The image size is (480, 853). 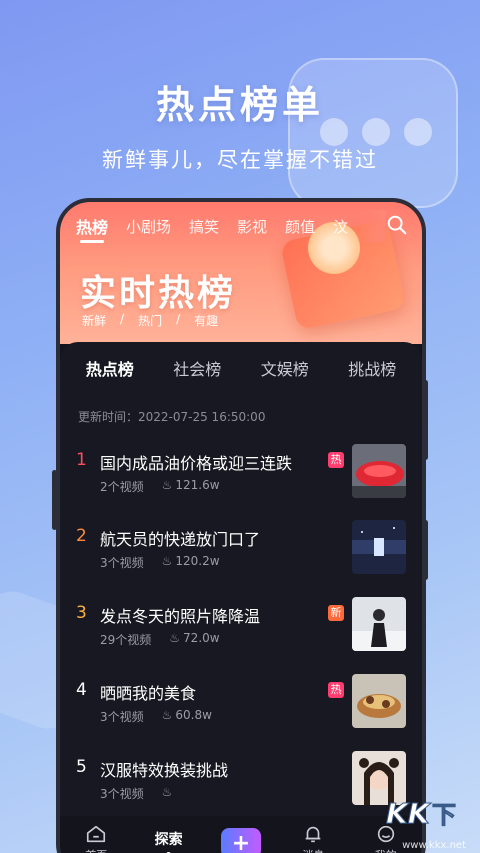 What do you see at coordinates (81, 613) in the screenshot?
I see `rank-number: 3` at bounding box center [81, 613].